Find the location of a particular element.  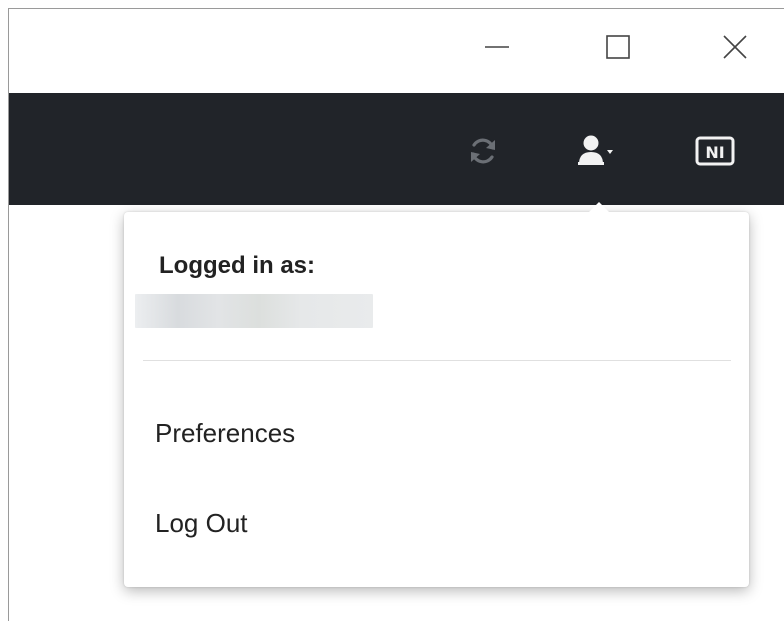

maximize-icon is located at coordinates (618, 47).